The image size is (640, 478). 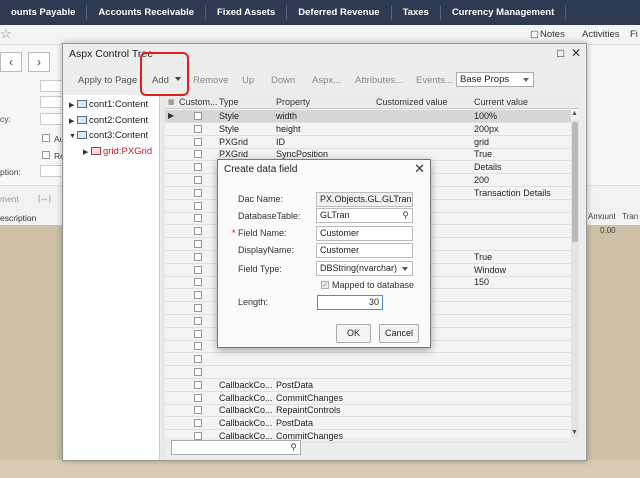 What do you see at coordinates (495, 79) in the screenshot?
I see `props-select: Base Props` at bounding box center [495, 79].